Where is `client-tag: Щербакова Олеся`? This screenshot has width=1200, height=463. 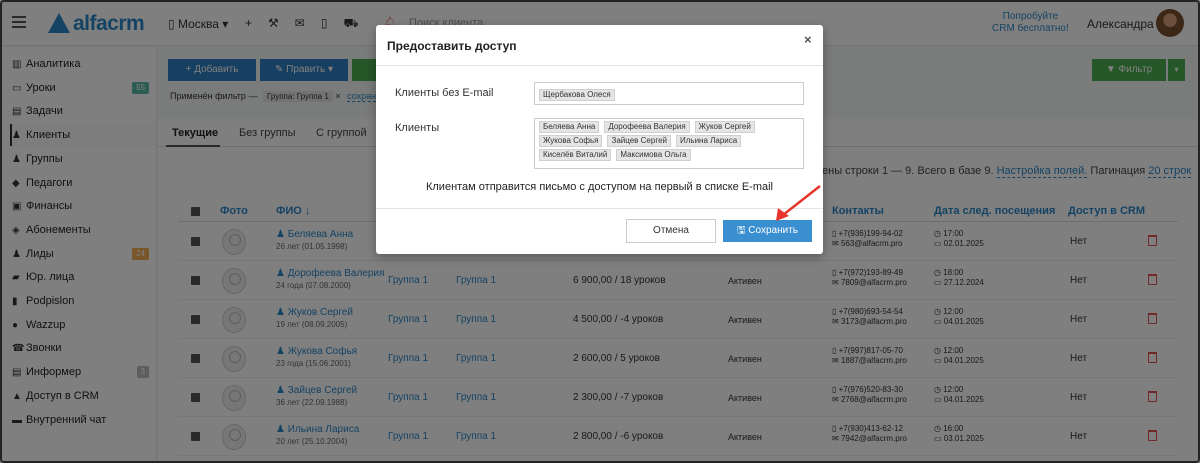 client-tag: Щербакова Олеся is located at coordinates (577, 95).